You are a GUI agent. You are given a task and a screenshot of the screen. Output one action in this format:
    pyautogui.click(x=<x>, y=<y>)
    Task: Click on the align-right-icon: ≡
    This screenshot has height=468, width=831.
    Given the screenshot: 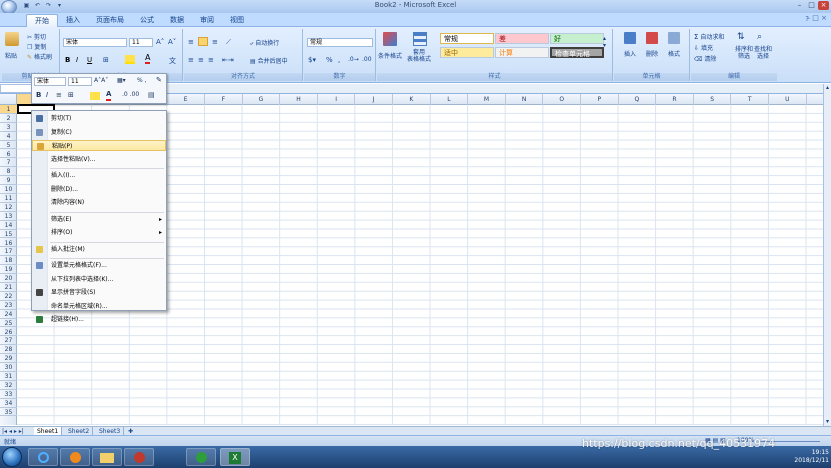 What is the action you would take?
    pyautogui.click(x=211, y=60)
    